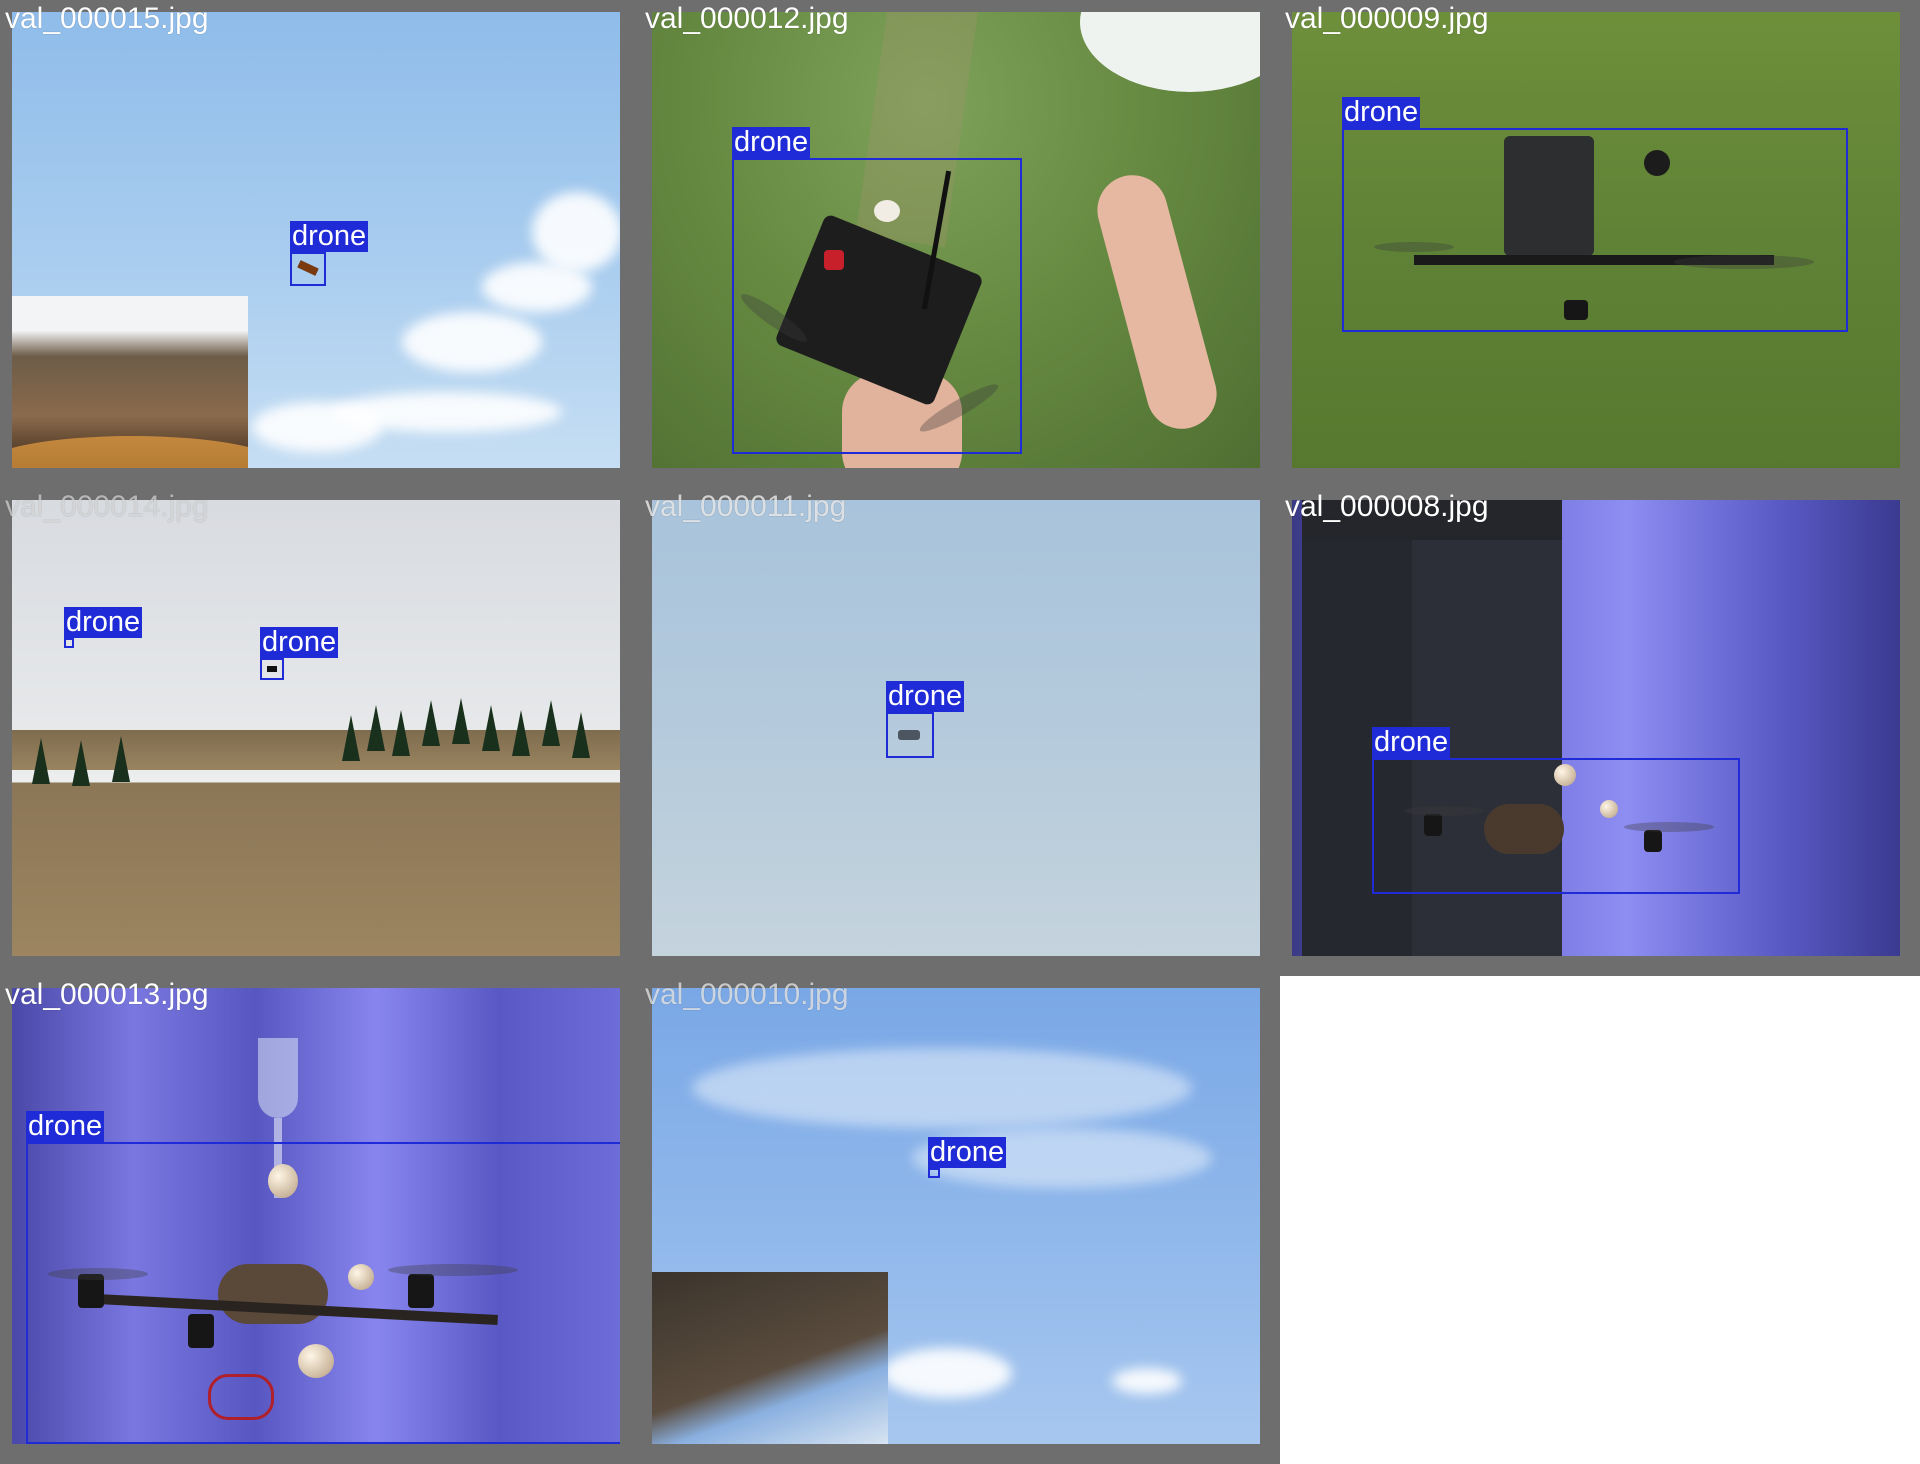 The image size is (1920, 1464). Describe the element at coordinates (956, 1216) in the screenshot. I see `tile-image-blue-sky: drone` at that location.